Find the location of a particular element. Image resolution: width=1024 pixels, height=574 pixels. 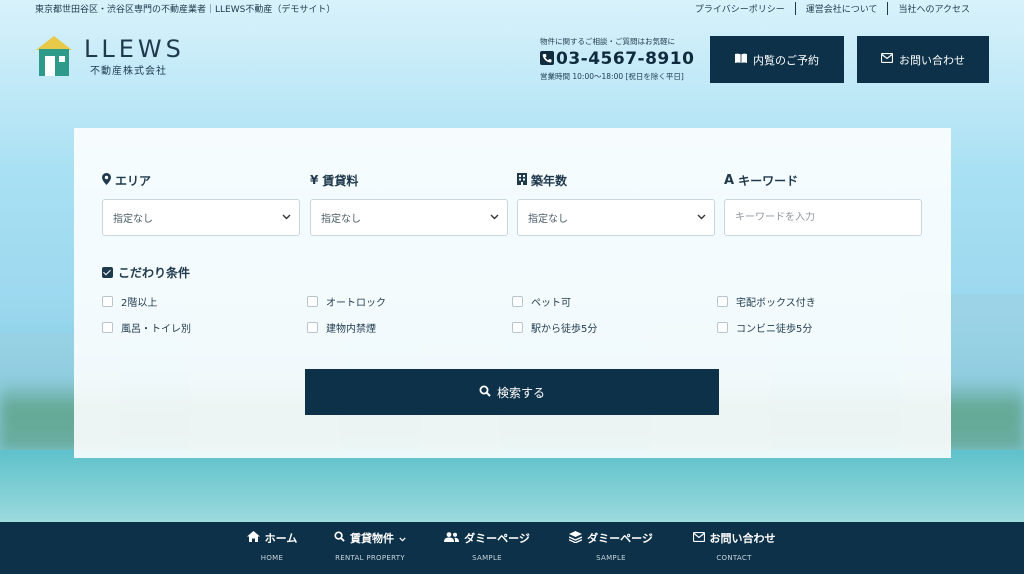

nav-item-contact: お問い合わせ CONTACT is located at coordinates (734, 546).